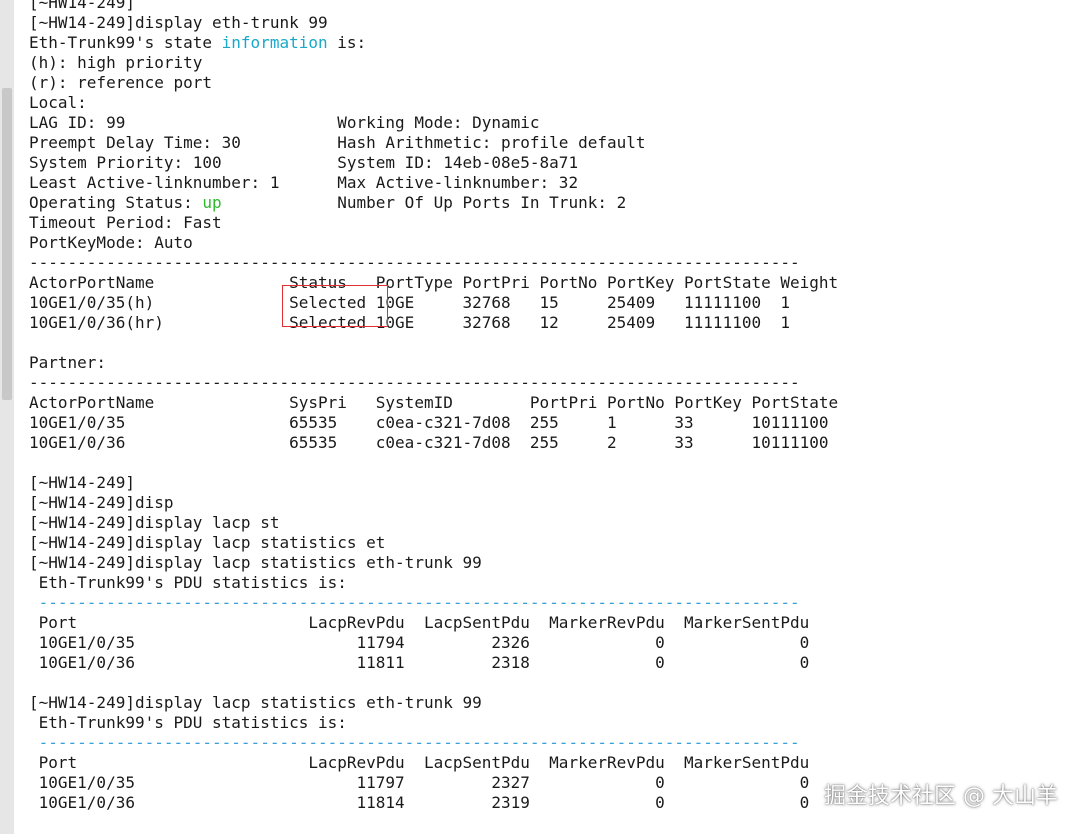  I want to click on terminal-line: 10GE1/0/35 11794 2326 0 0, so click(433, 643).